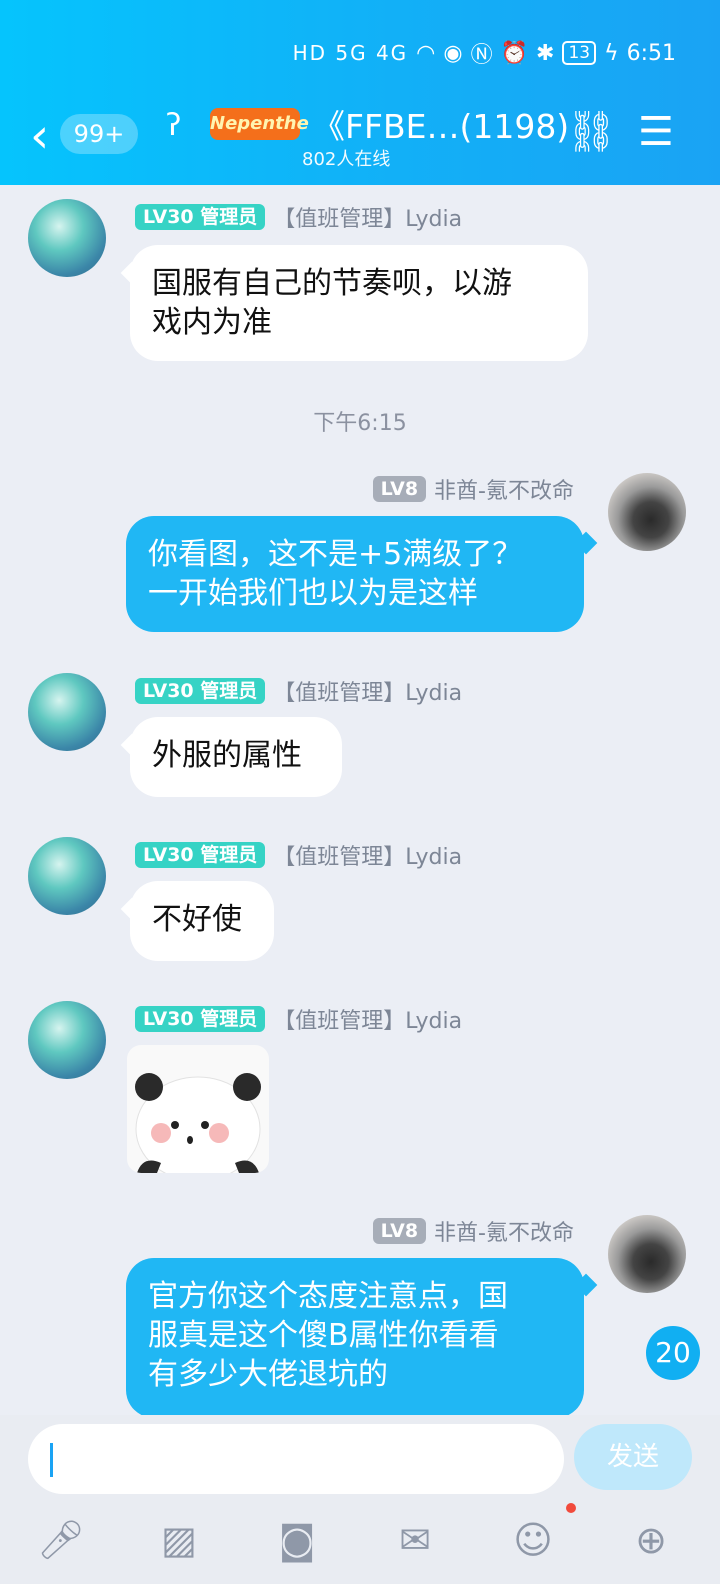 This screenshot has width=720, height=1584. I want to click on link-icon: ⛓, so click(591, 132).